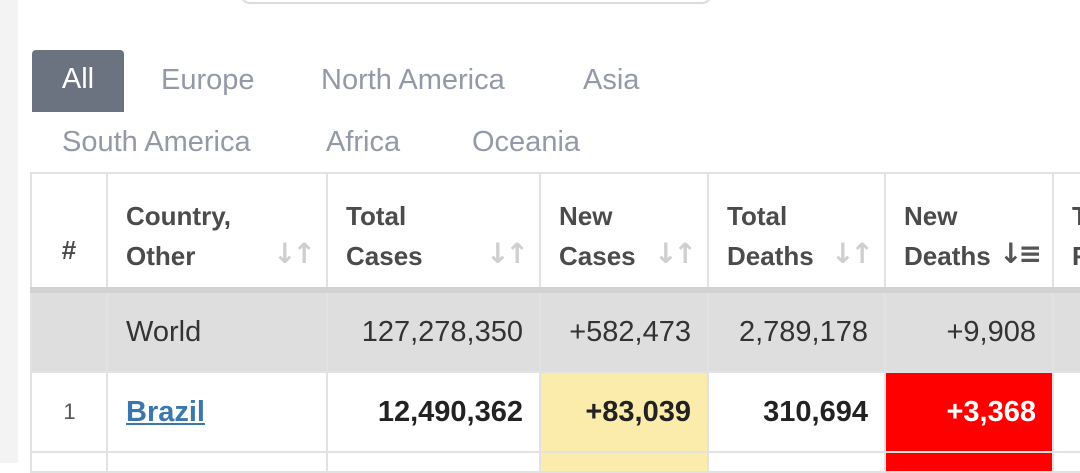 The height and width of the screenshot is (473, 1080). Describe the element at coordinates (217, 331) in the screenshot. I see `world-name-cell: World` at that location.